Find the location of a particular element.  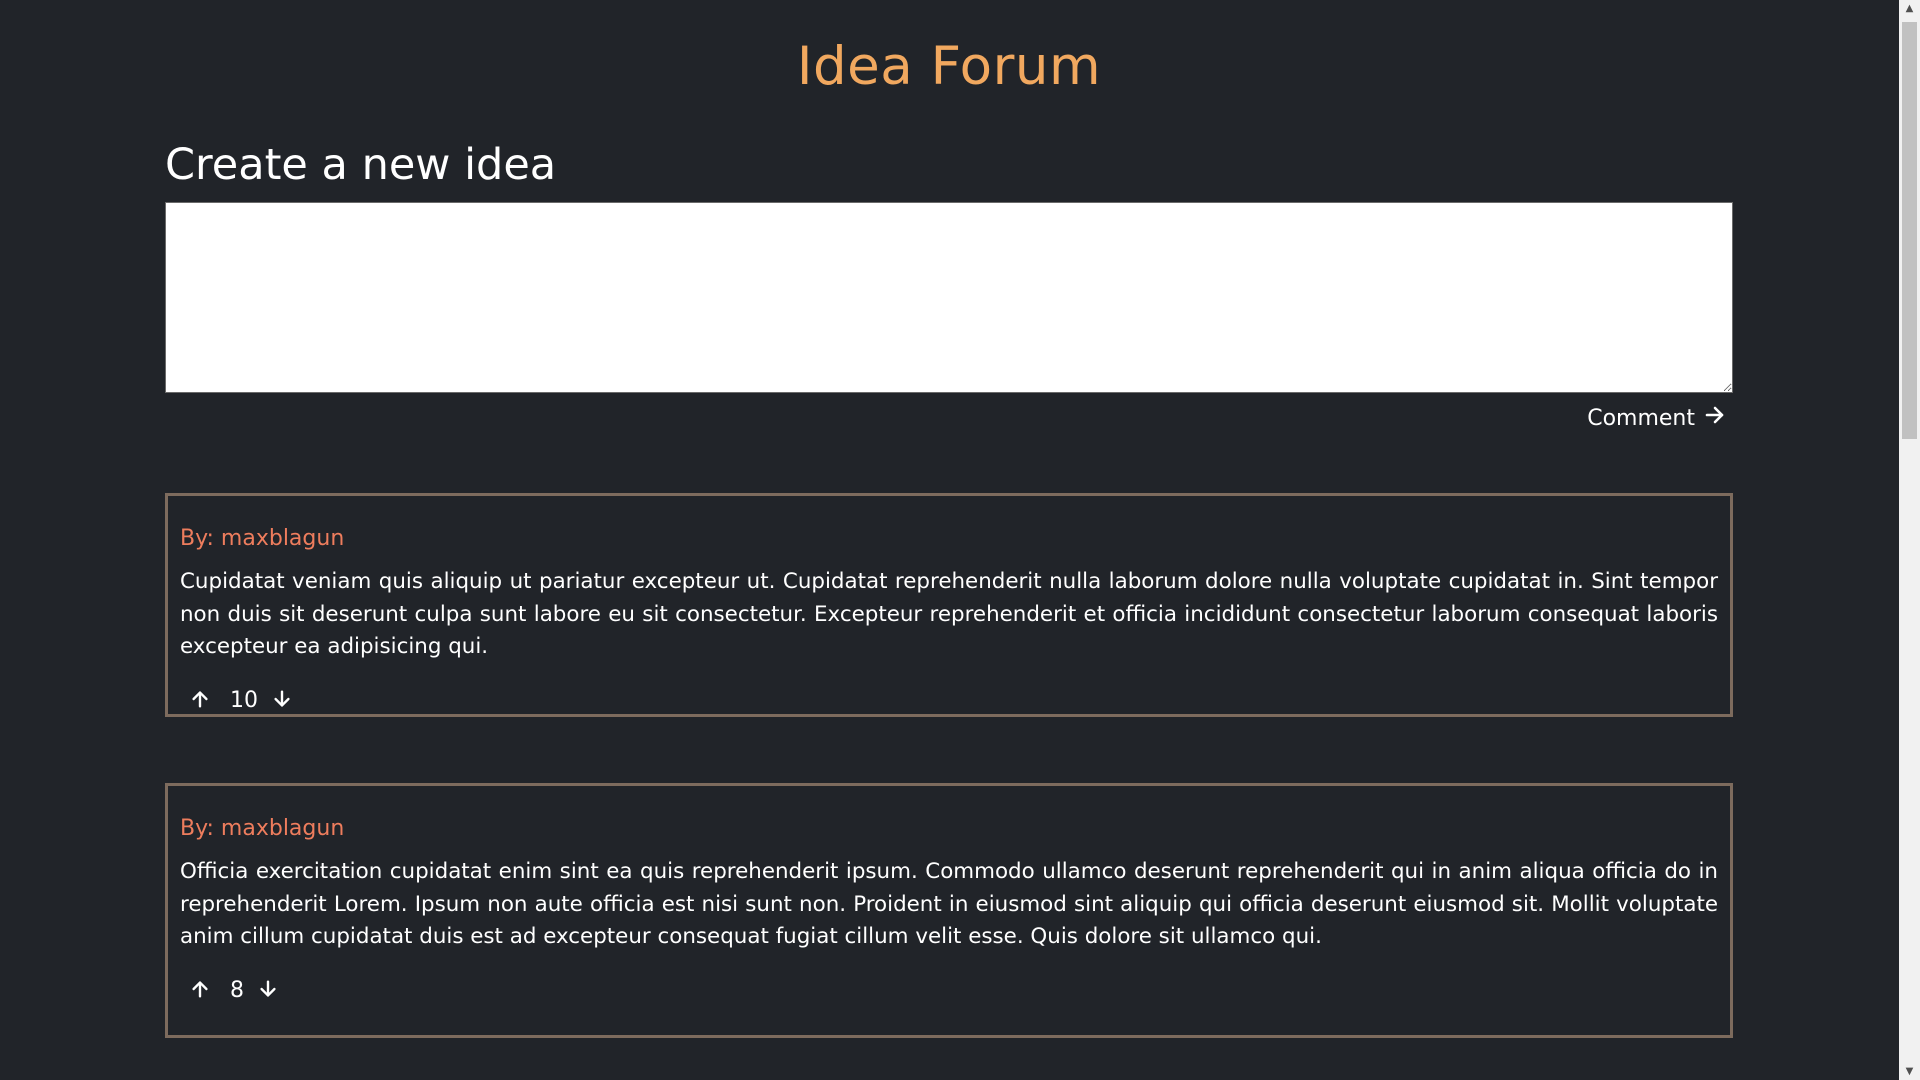

idea-textarea is located at coordinates (949, 297).